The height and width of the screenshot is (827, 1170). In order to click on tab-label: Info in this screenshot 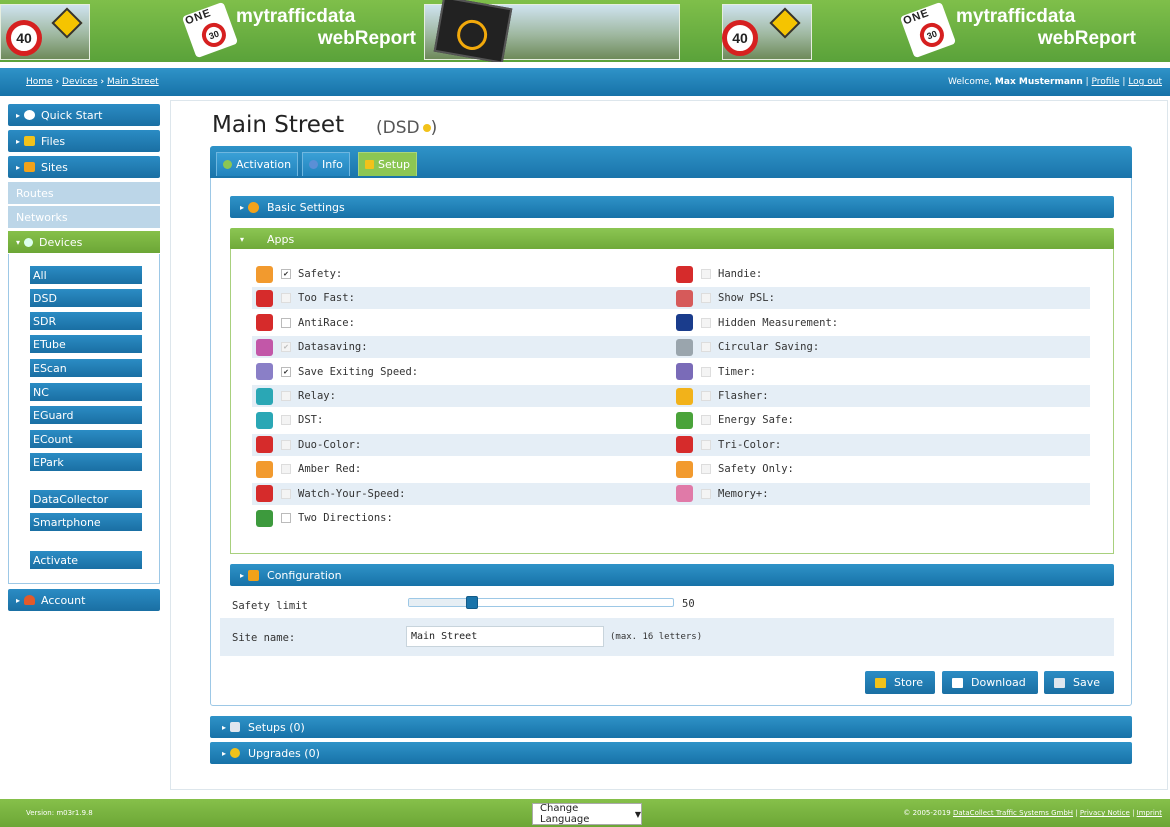, I will do `click(332, 164)`.